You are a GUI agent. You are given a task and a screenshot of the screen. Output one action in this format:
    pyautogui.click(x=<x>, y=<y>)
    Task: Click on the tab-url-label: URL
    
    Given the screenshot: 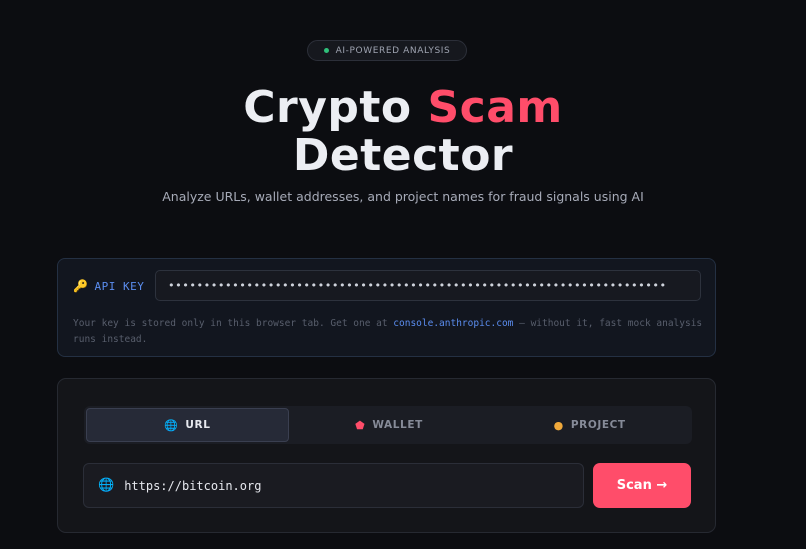 What is the action you would take?
    pyautogui.click(x=198, y=425)
    